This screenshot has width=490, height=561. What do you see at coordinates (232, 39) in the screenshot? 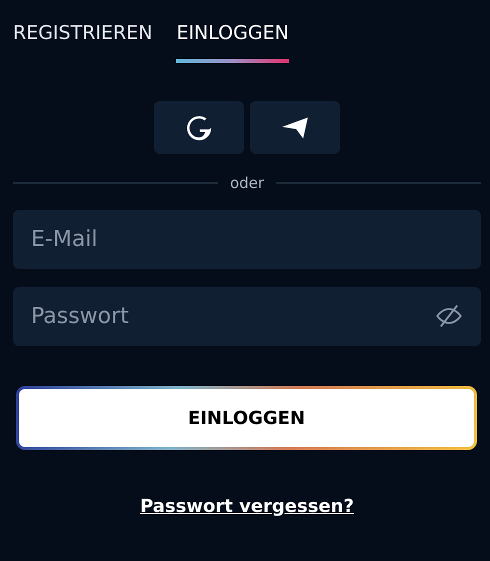
I see `tab: EINLOGGEN` at bounding box center [232, 39].